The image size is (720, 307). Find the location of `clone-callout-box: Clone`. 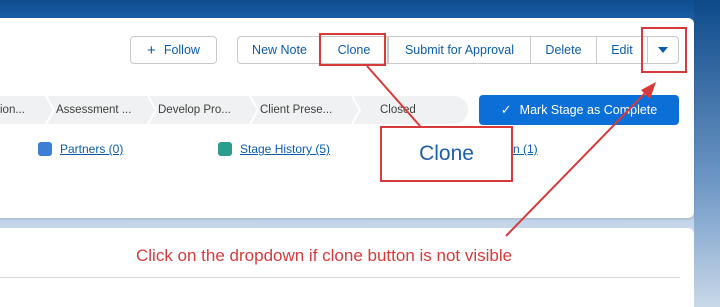

clone-callout-box: Clone is located at coordinates (446, 154).